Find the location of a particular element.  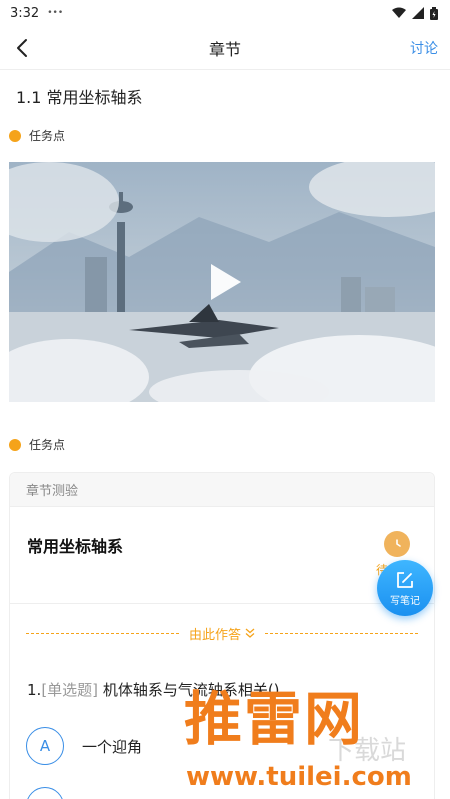

chevron-double-down-icon is located at coordinates (250, 633).